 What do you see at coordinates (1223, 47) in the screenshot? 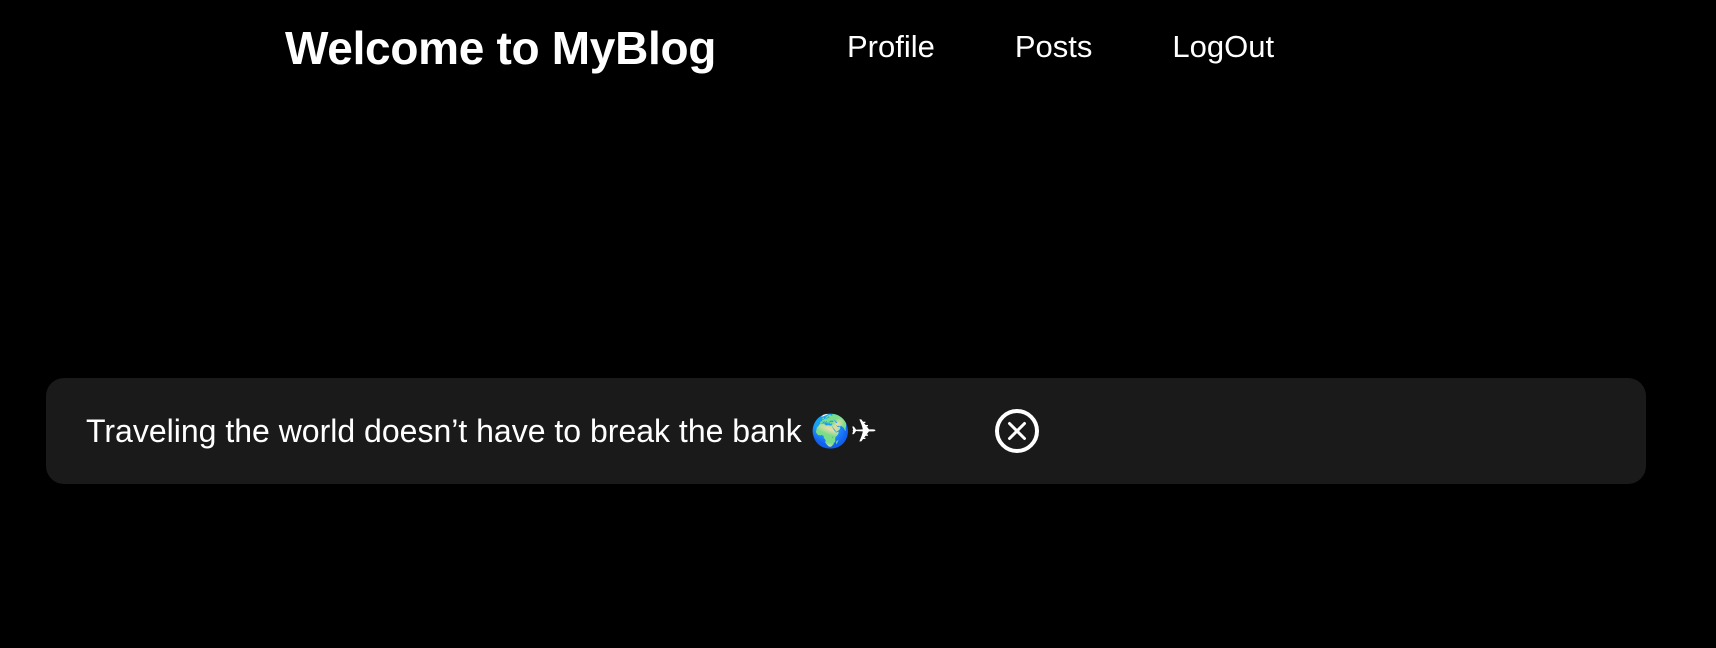
I see `nav-link-logout: LogOut` at bounding box center [1223, 47].